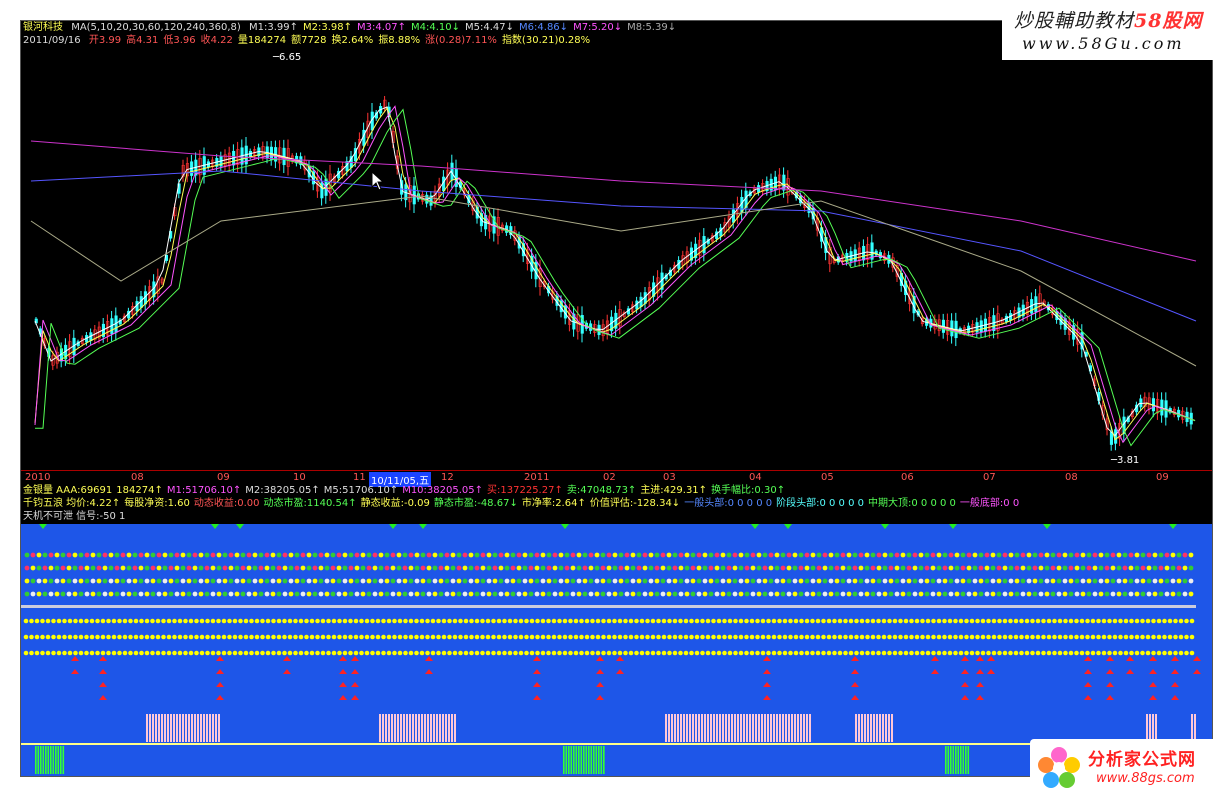  What do you see at coordinates (443, 490) in the screenshot?
I see `volume-indicator-5: M10:38205.05↑` at bounding box center [443, 490].